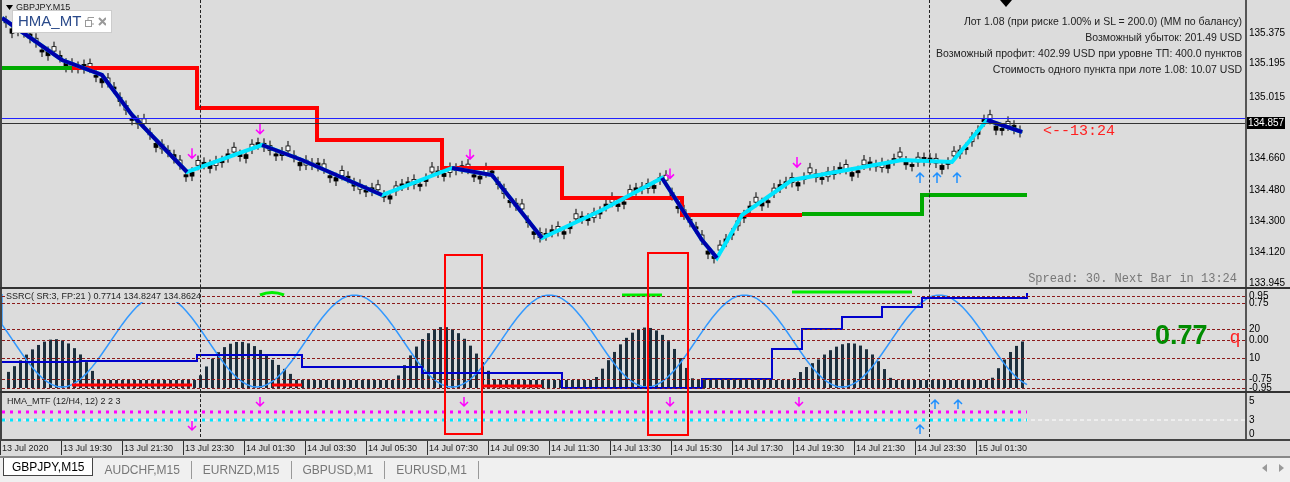  Describe the element at coordinates (396, 448) in the screenshot. I see `time-label: 14 Jul 05:30` at that location.